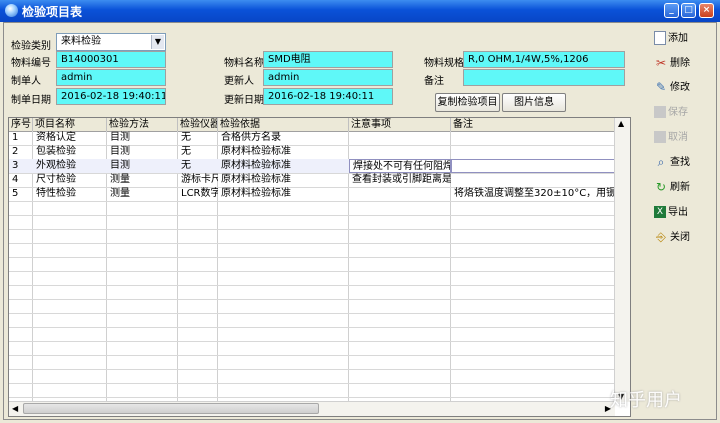  What do you see at coordinates (111, 42) in the screenshot?
I see `category-select: 来料检验 ▼` at bounding box center [111, 42].